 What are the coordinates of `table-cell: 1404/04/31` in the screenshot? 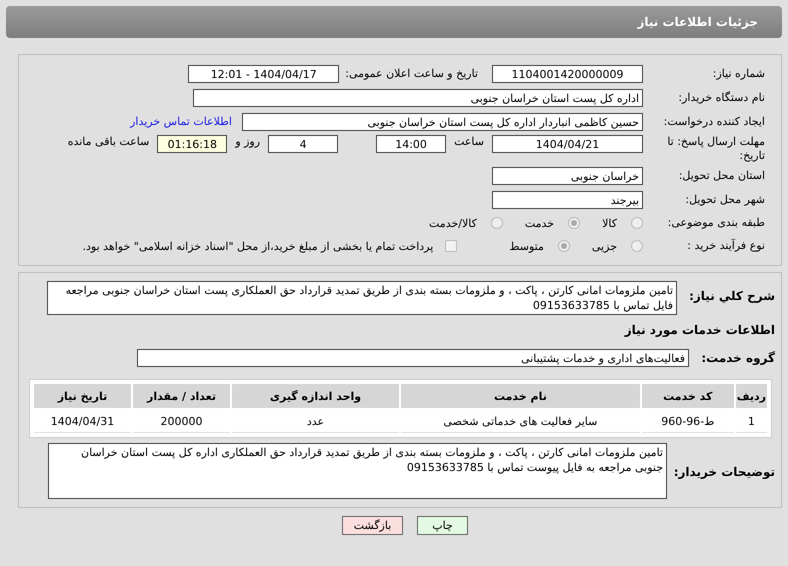 It's located at (82, 421).